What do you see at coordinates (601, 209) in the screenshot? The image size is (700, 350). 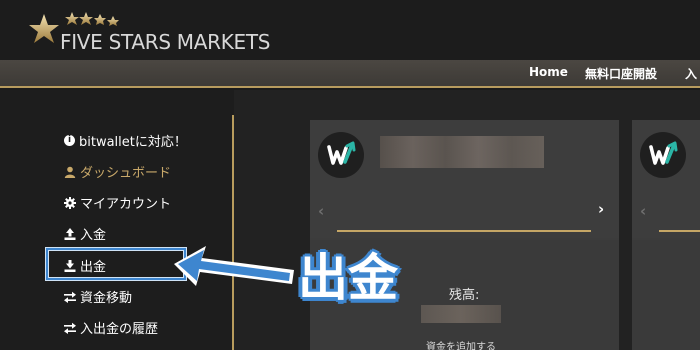 I see `chevron-right-icon: ›` at bounding box center [601, 209].